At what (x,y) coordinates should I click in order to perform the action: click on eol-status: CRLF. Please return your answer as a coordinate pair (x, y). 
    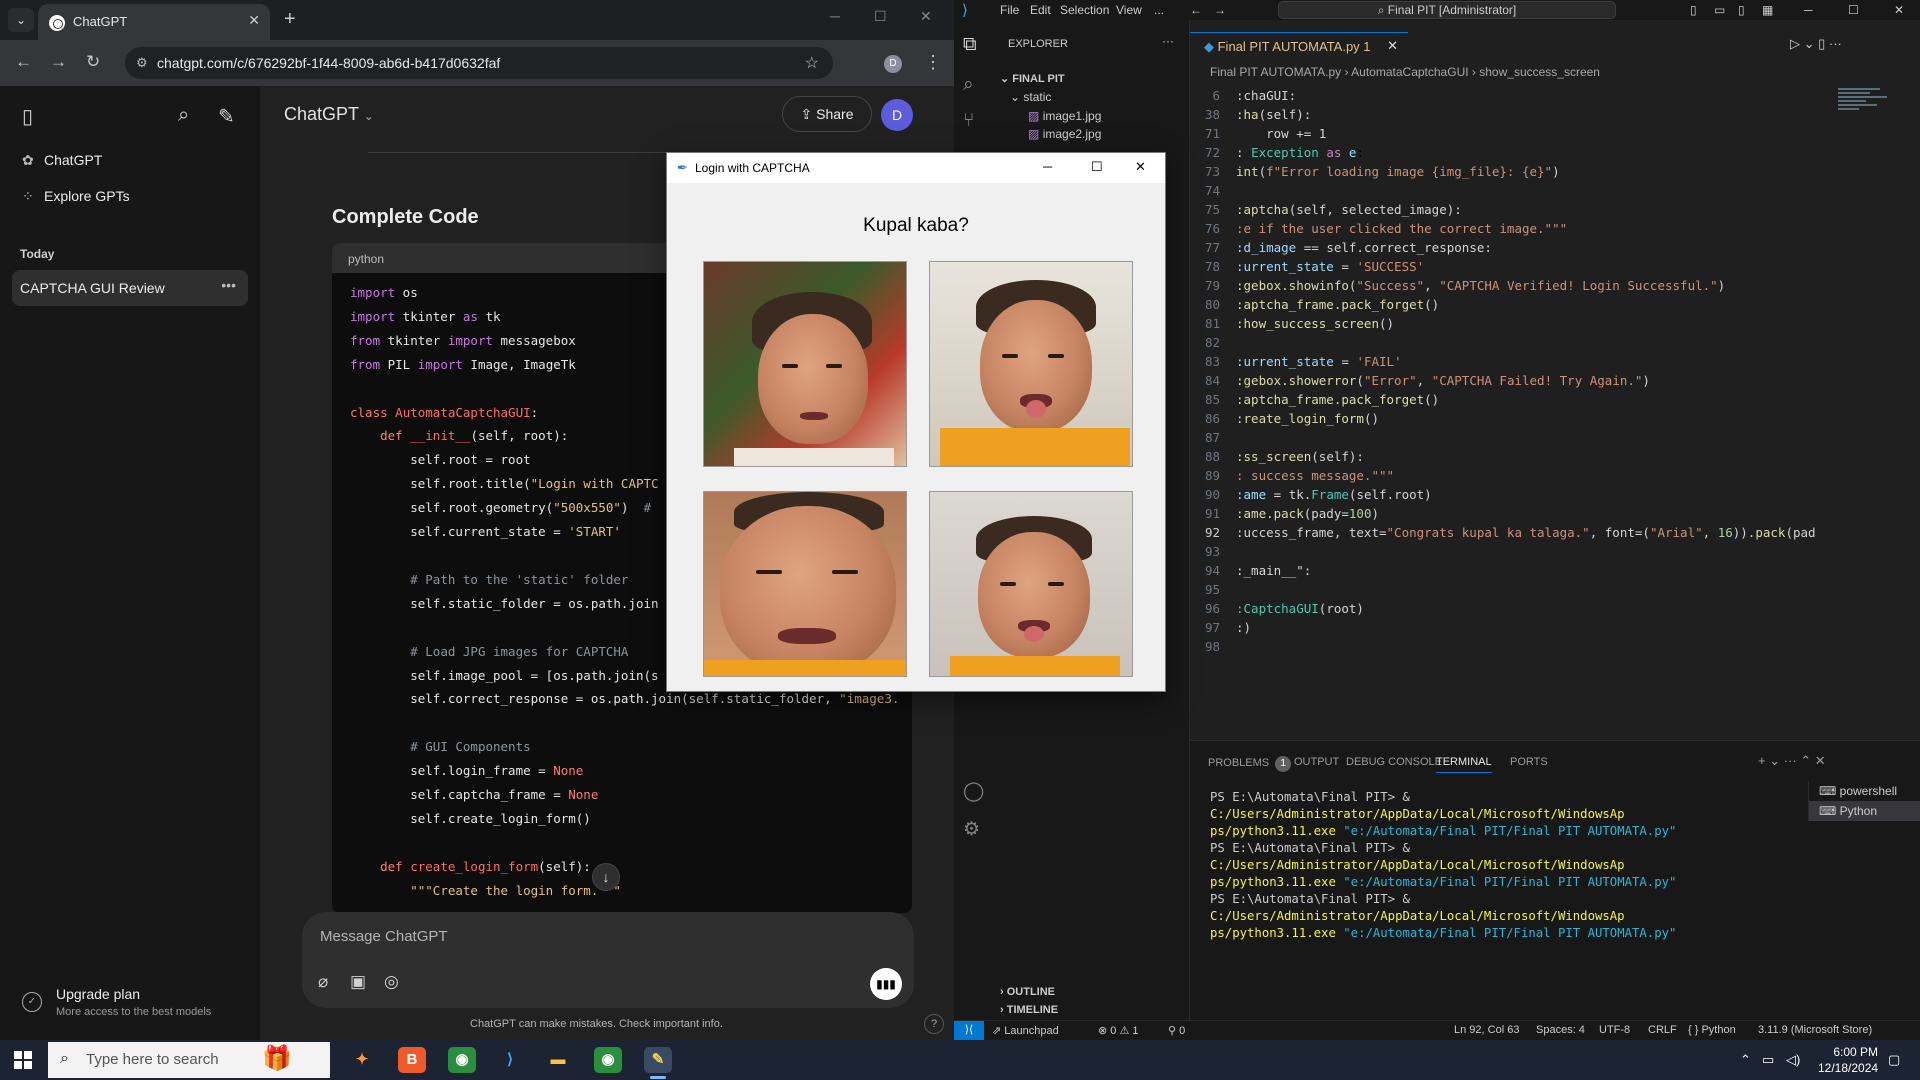
    Looking at the image, I should click on (1662, 1030).